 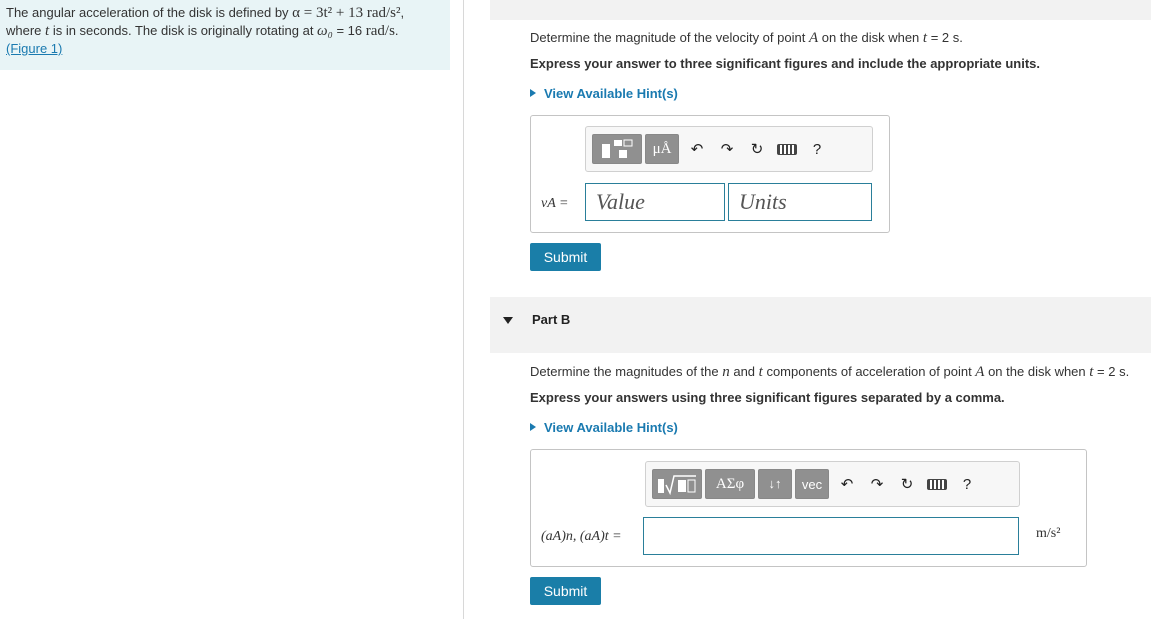 I want to click on fraction-template-icon, so click(x=617, y=148).